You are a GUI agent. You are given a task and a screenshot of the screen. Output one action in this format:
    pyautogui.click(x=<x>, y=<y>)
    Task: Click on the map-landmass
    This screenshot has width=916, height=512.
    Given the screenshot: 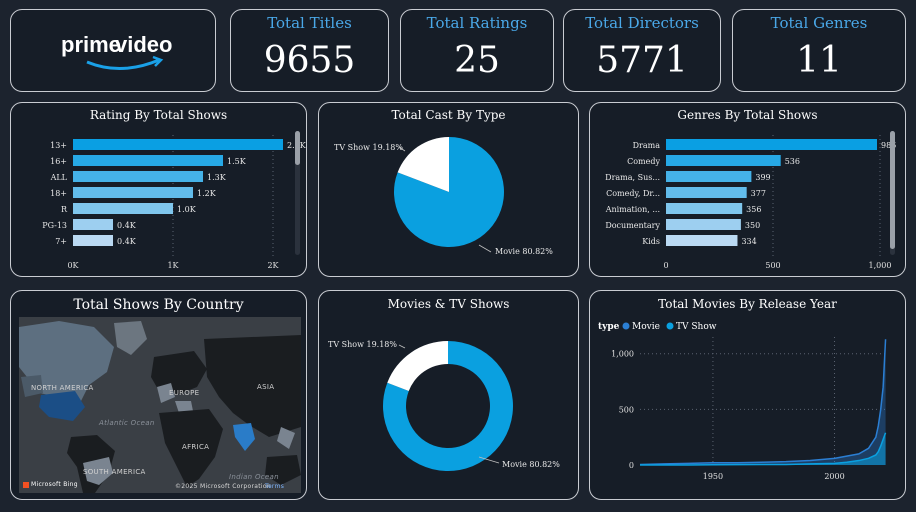 What is the action you would take?
    pyautogui.click(x=160, y=407)
    